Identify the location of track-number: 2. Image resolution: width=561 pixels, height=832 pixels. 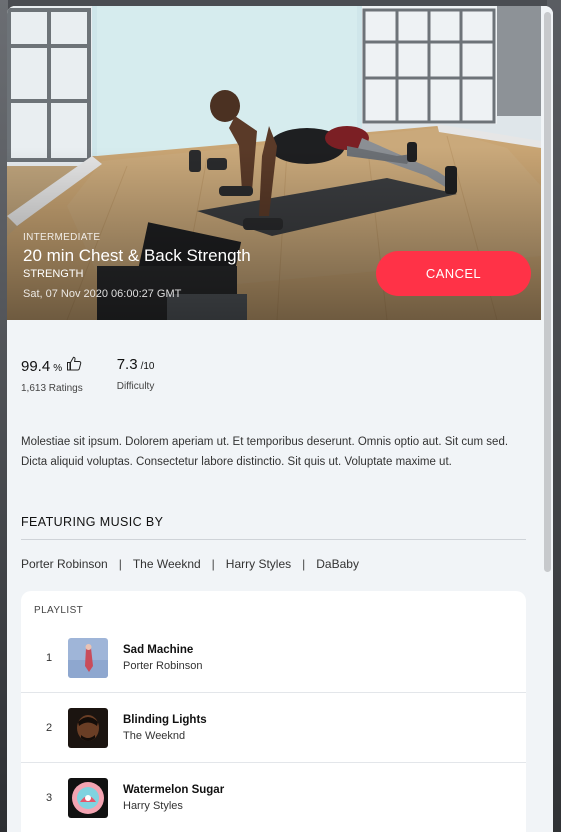
(49, 727).